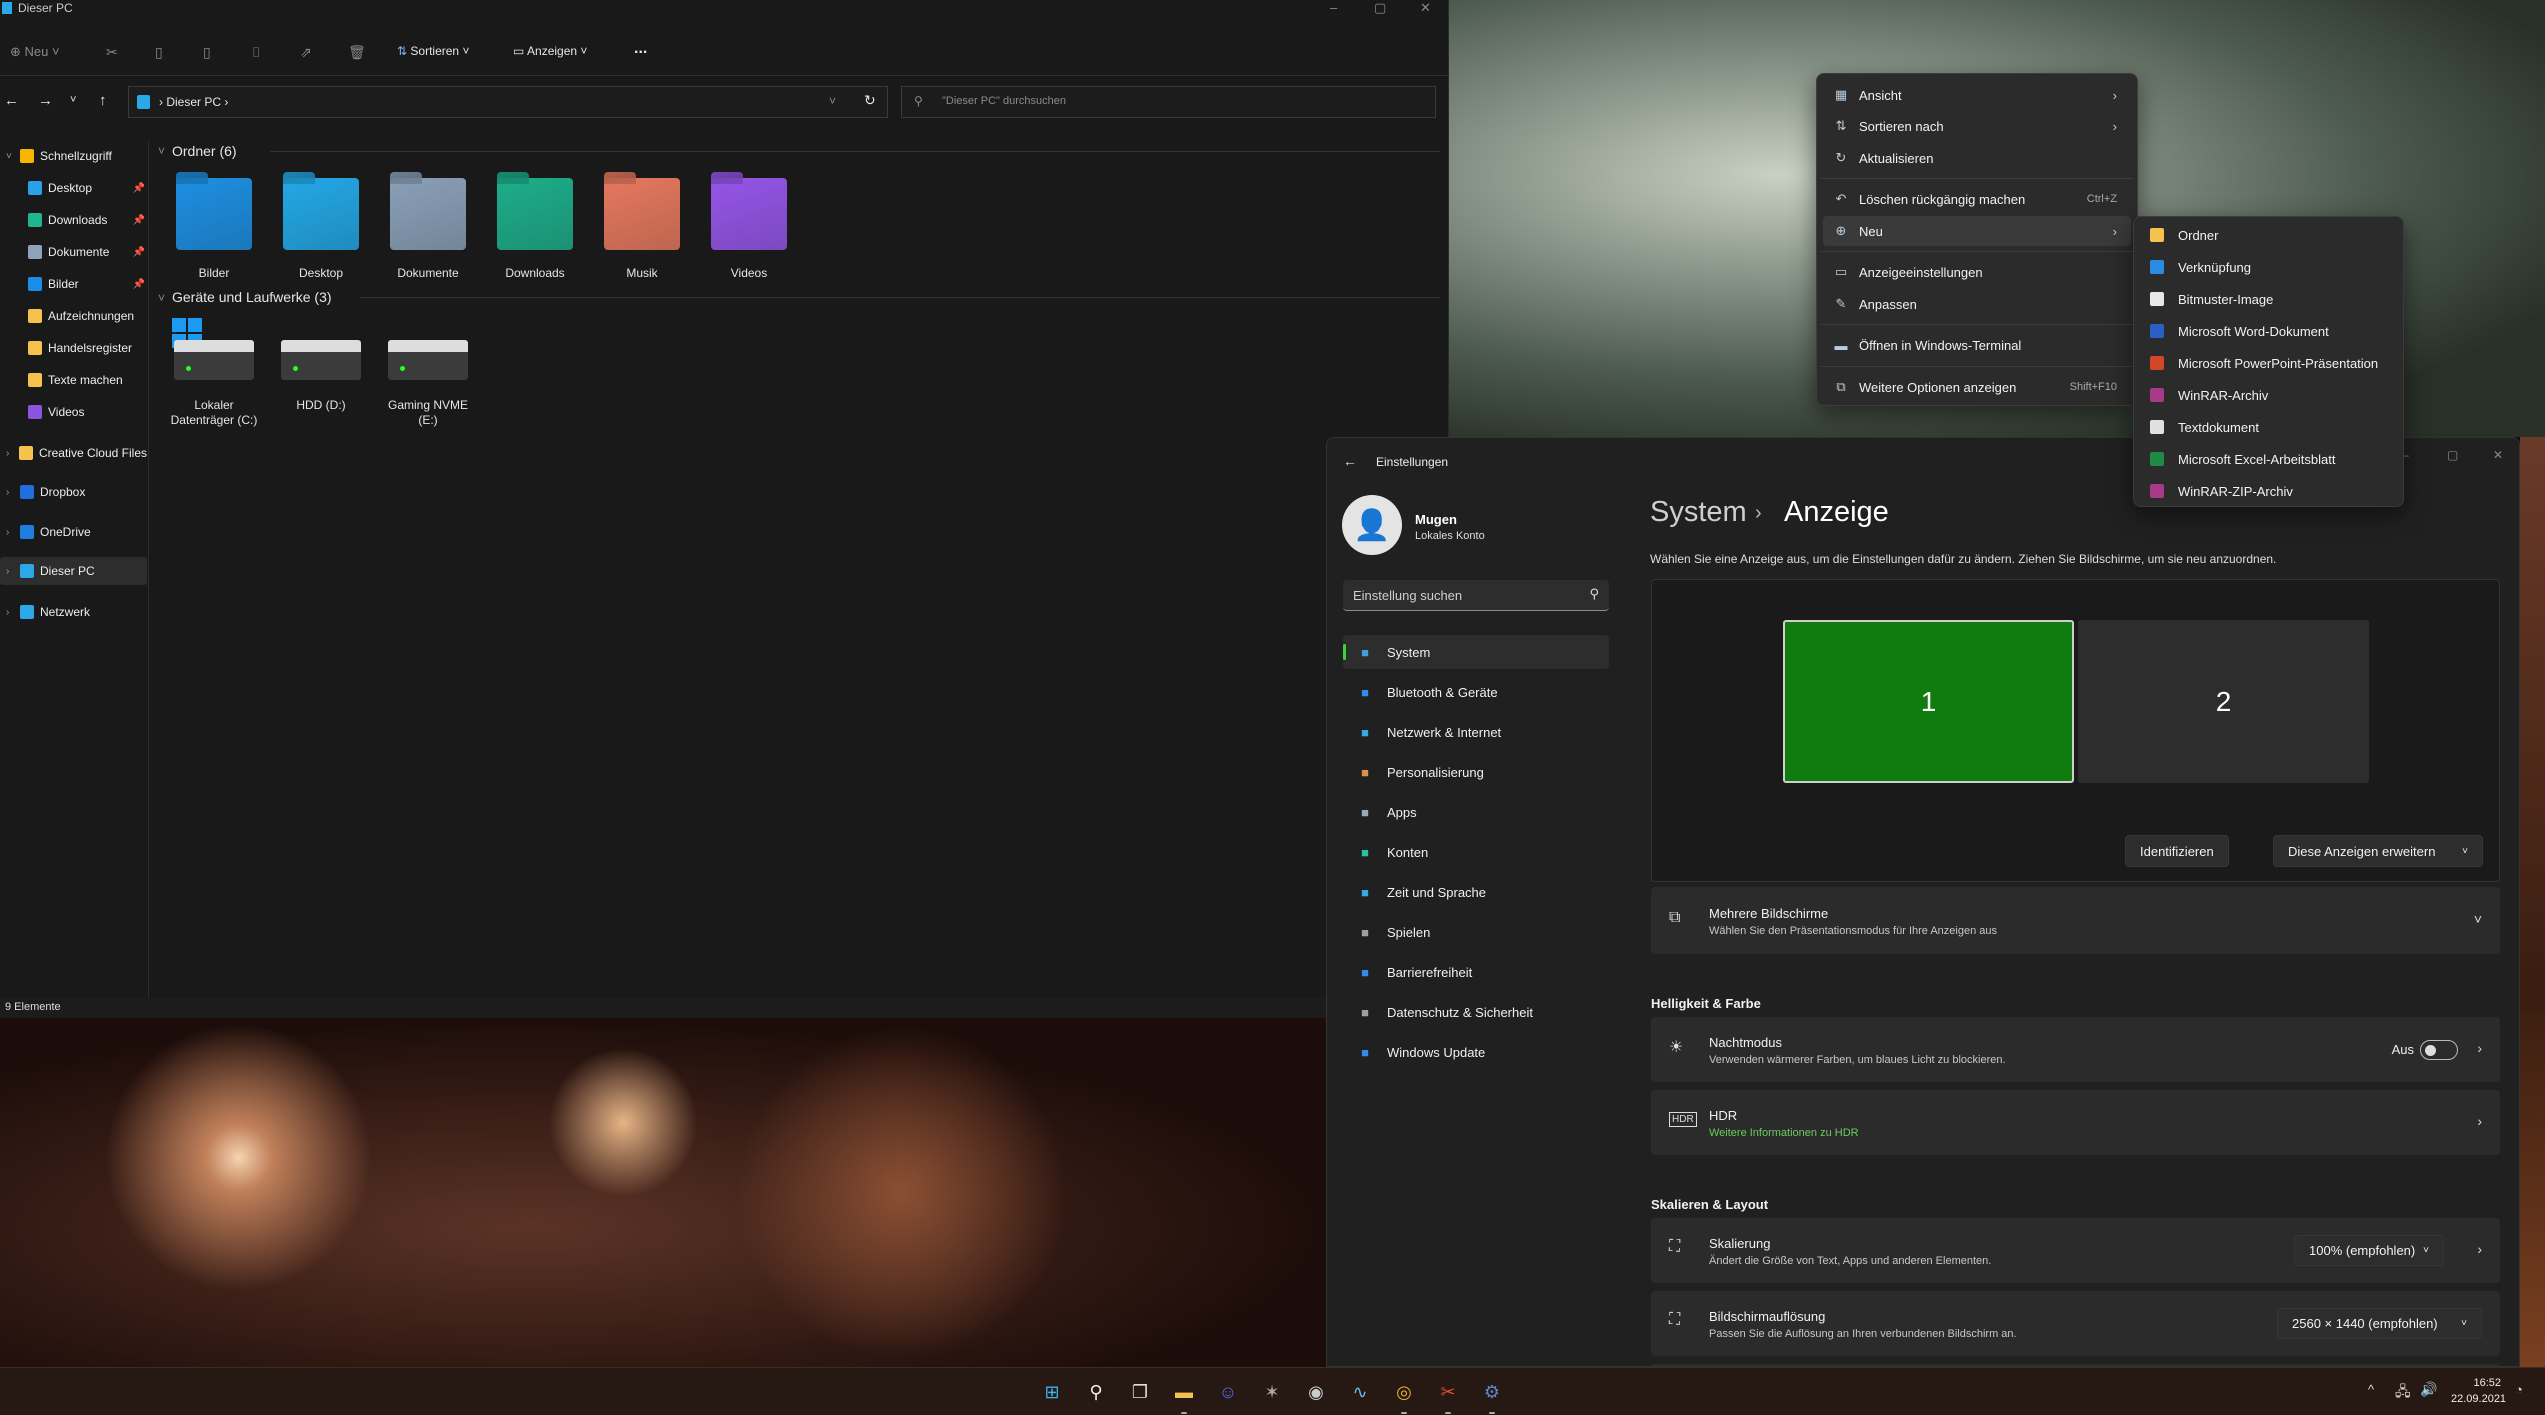 This screenshot has height=1415, width=2545. Describe the element at coordinates (1476, 652) in the screenshot. I see `nav-item: ■ System` at that location.